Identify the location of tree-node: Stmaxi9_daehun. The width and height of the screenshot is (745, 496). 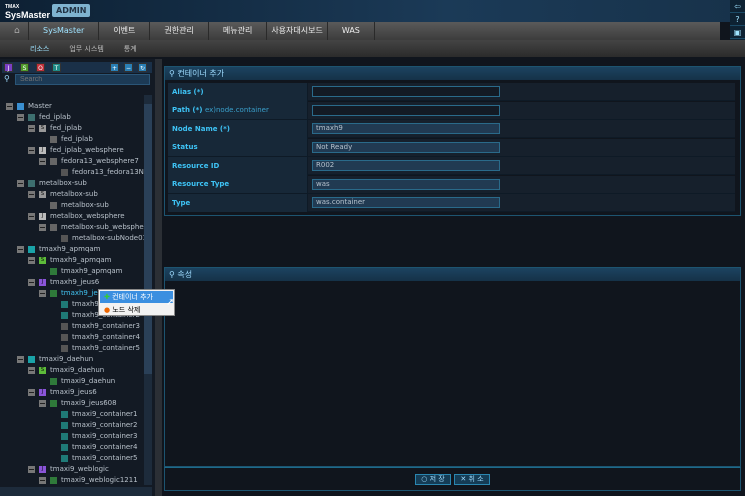
(66, 370).